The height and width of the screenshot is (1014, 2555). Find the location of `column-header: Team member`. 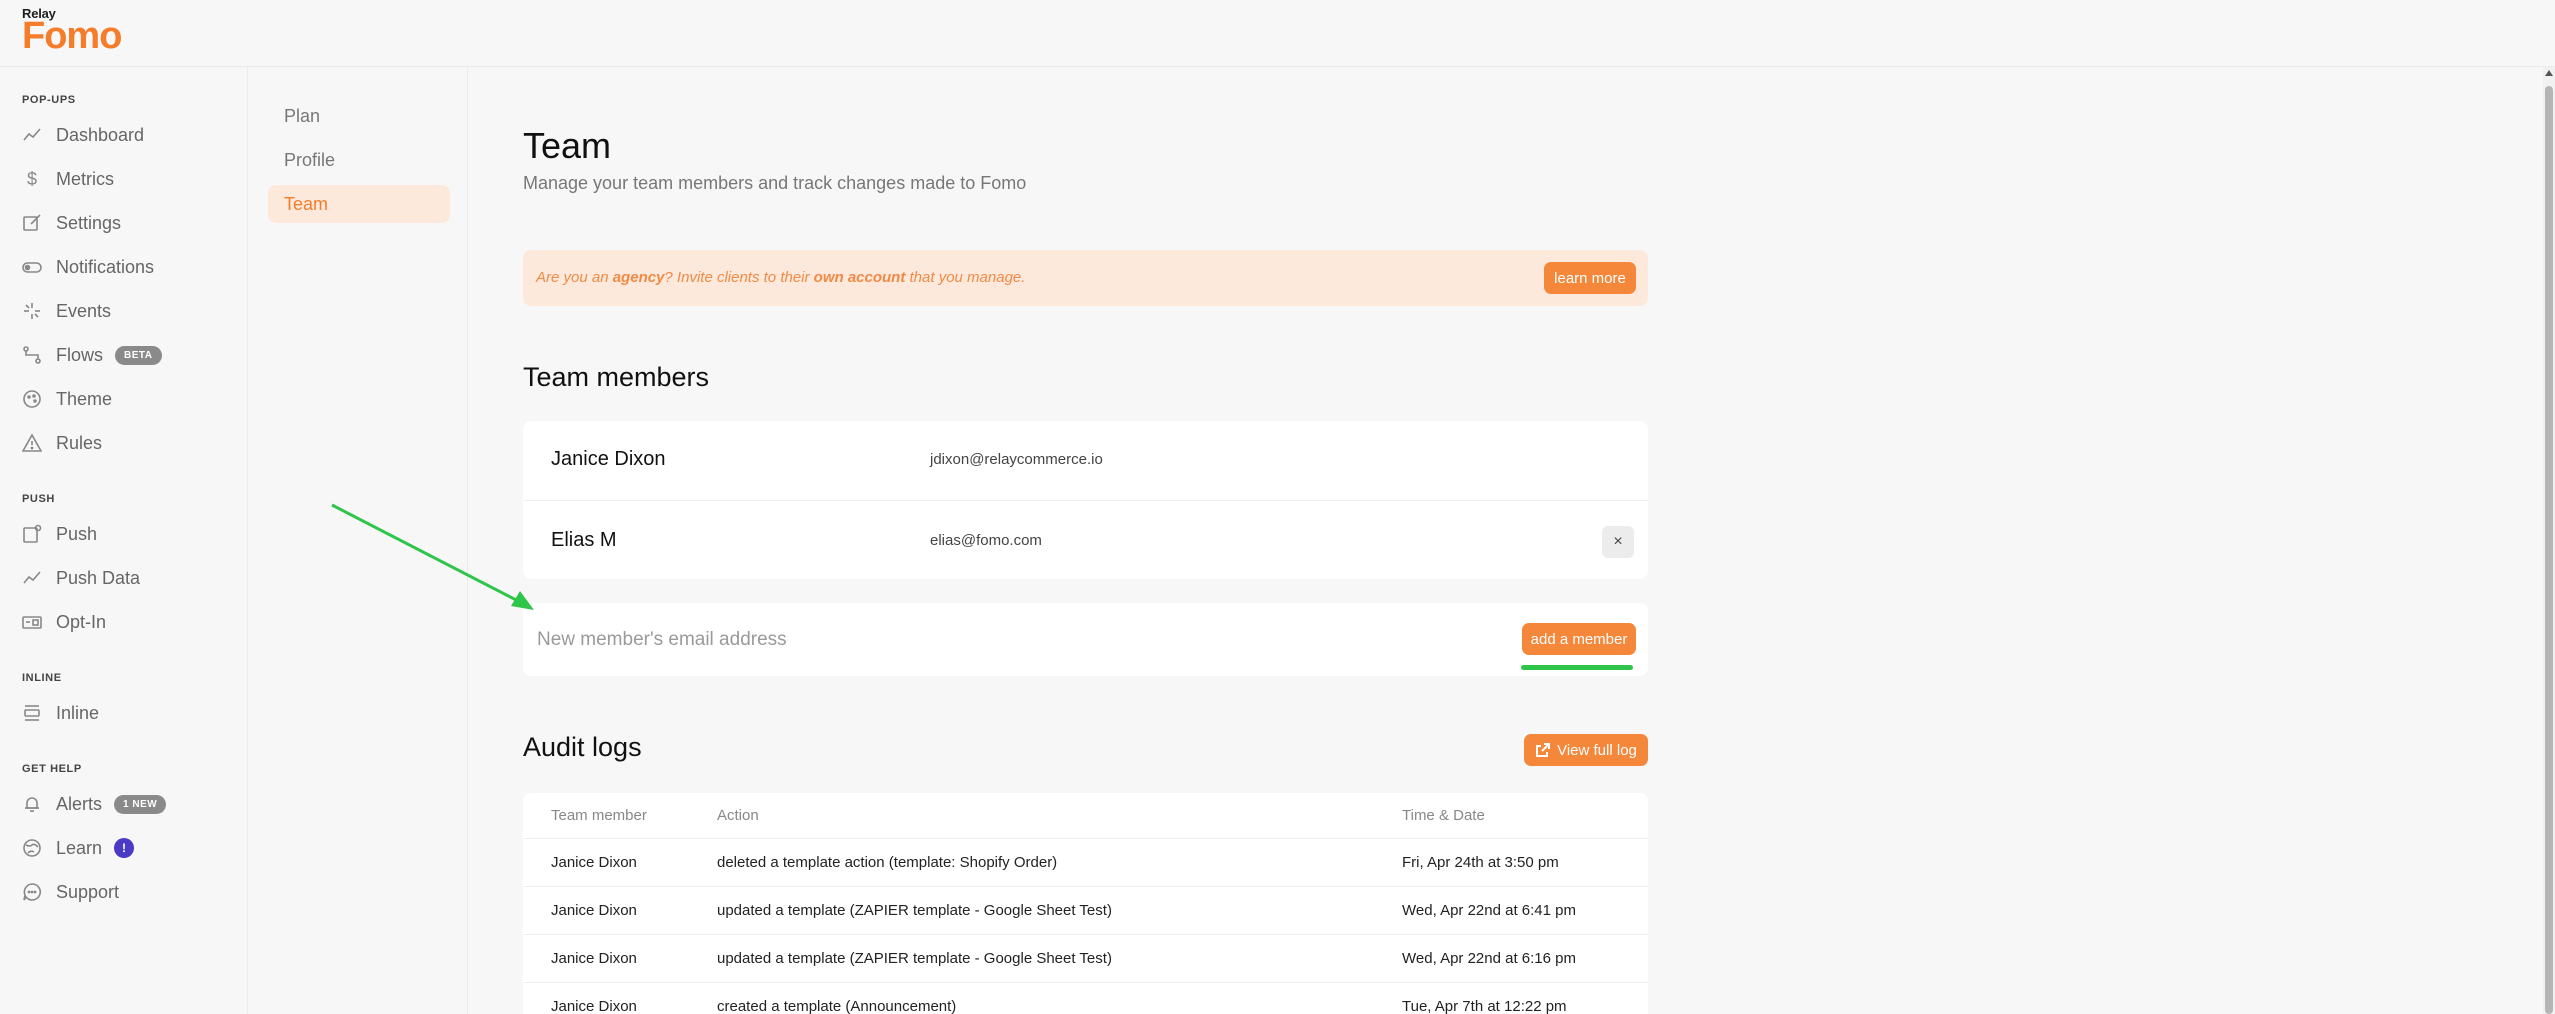

column-header: Team member is located at coordinates (599, 815).